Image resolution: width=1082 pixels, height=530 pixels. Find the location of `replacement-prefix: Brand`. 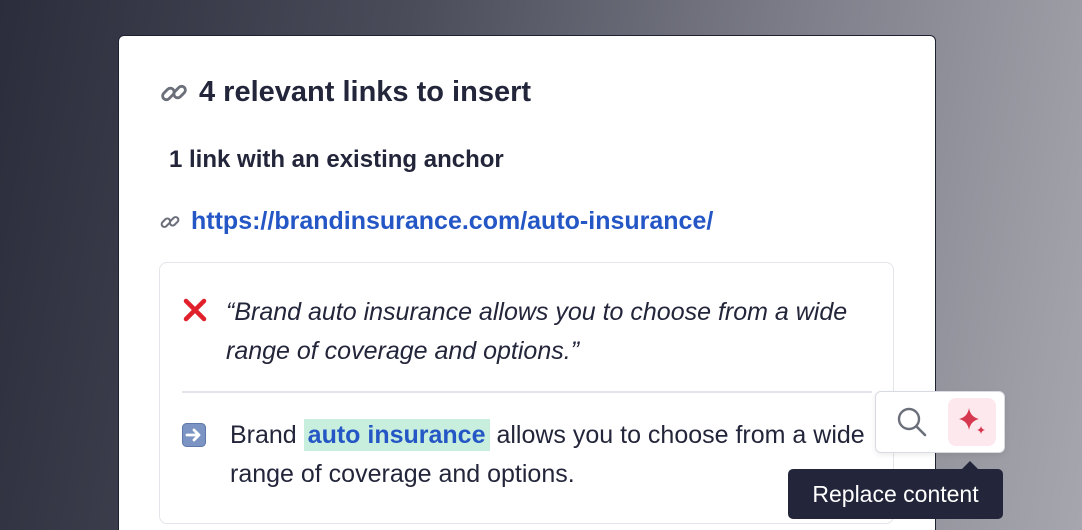

replacement-prefix: Brand is located at coordinates (263, 435).